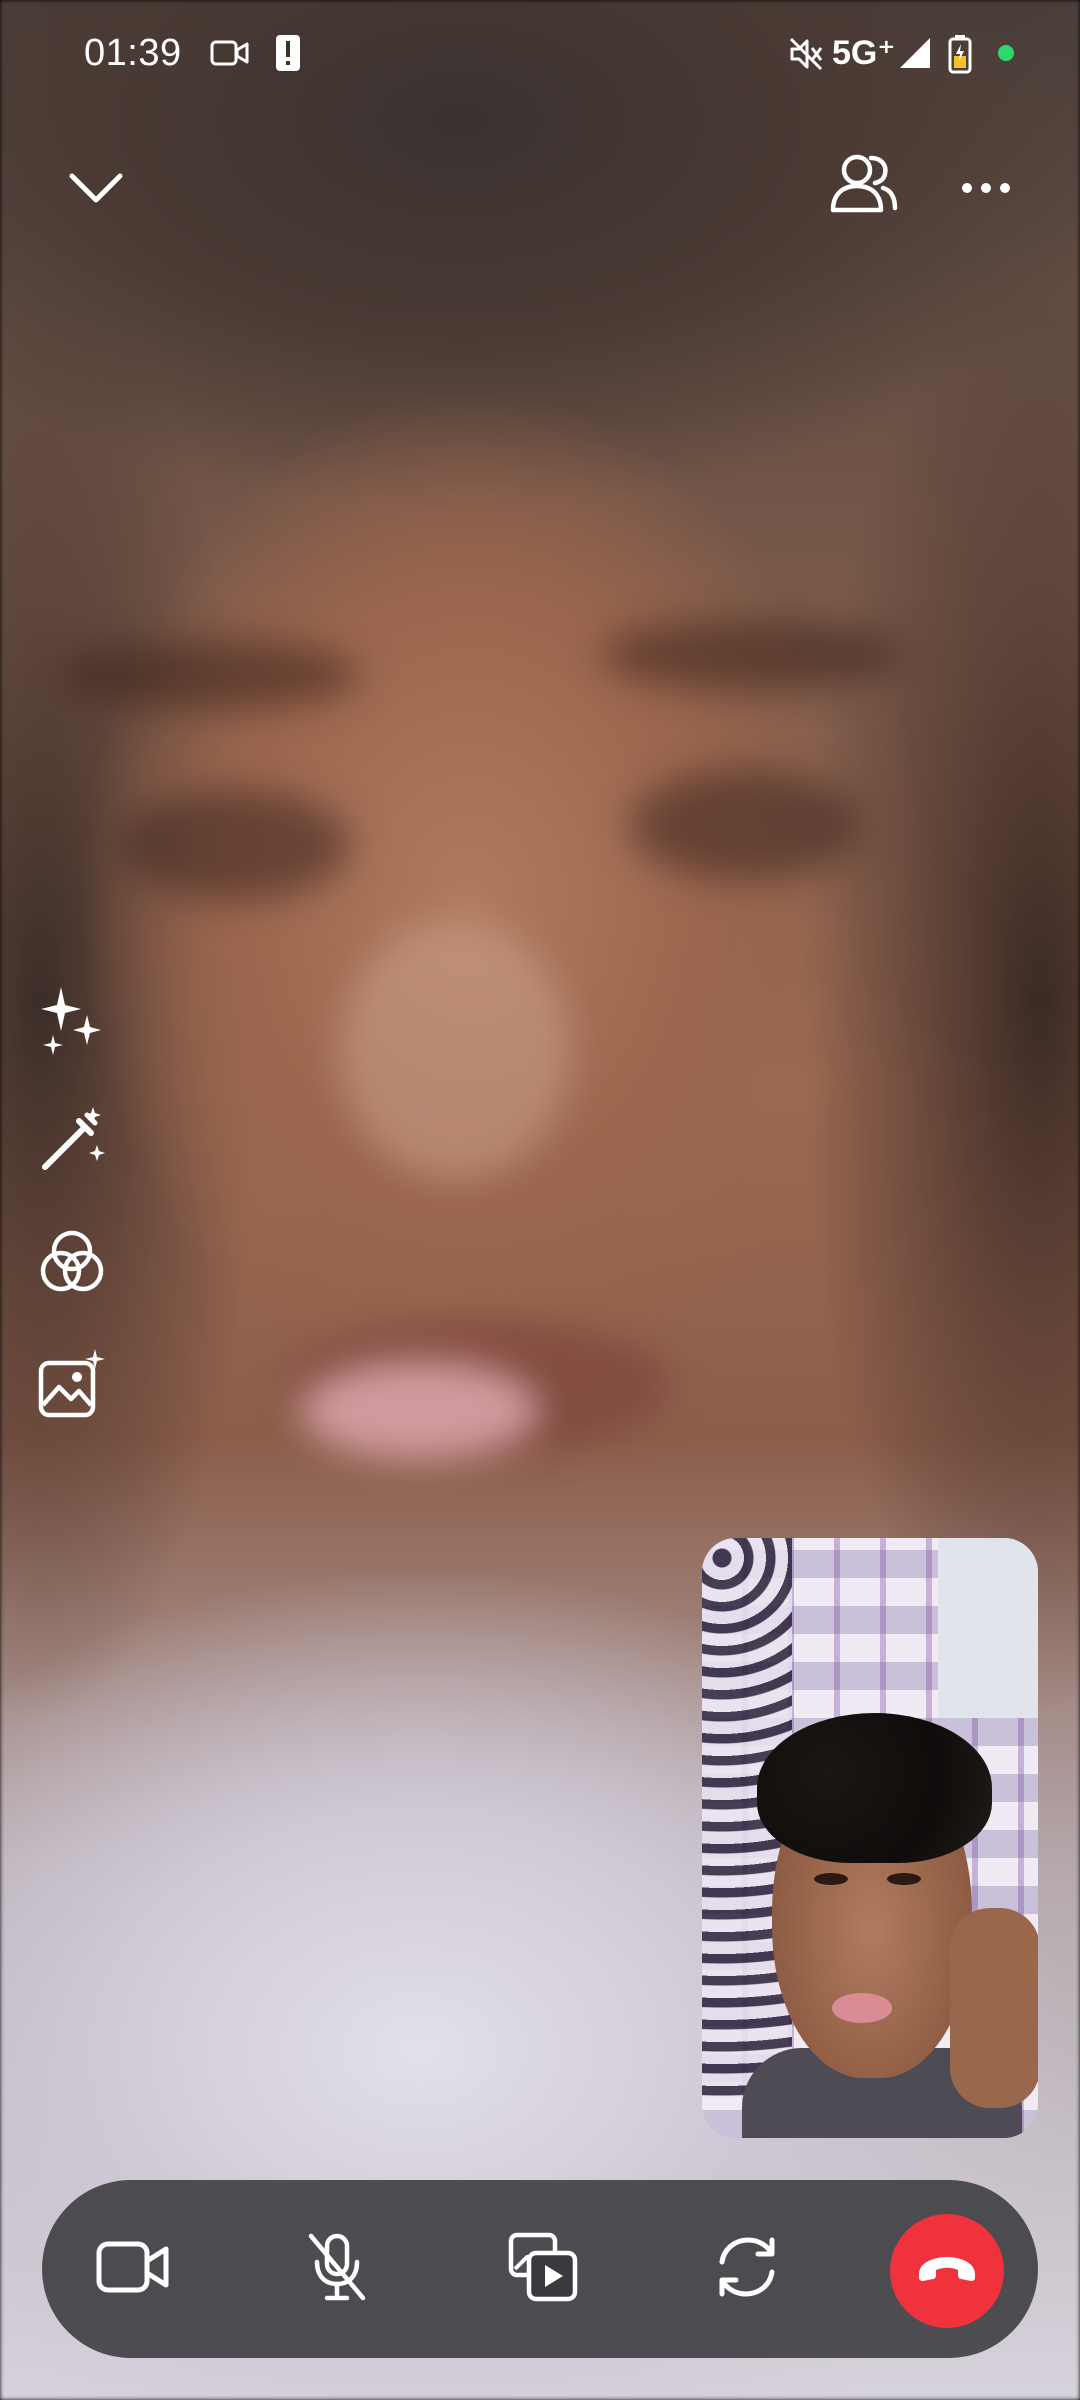 The width and height of the screenshot is (1080, 2400). I want to click on toggle-video-button, so click(133, 2269).